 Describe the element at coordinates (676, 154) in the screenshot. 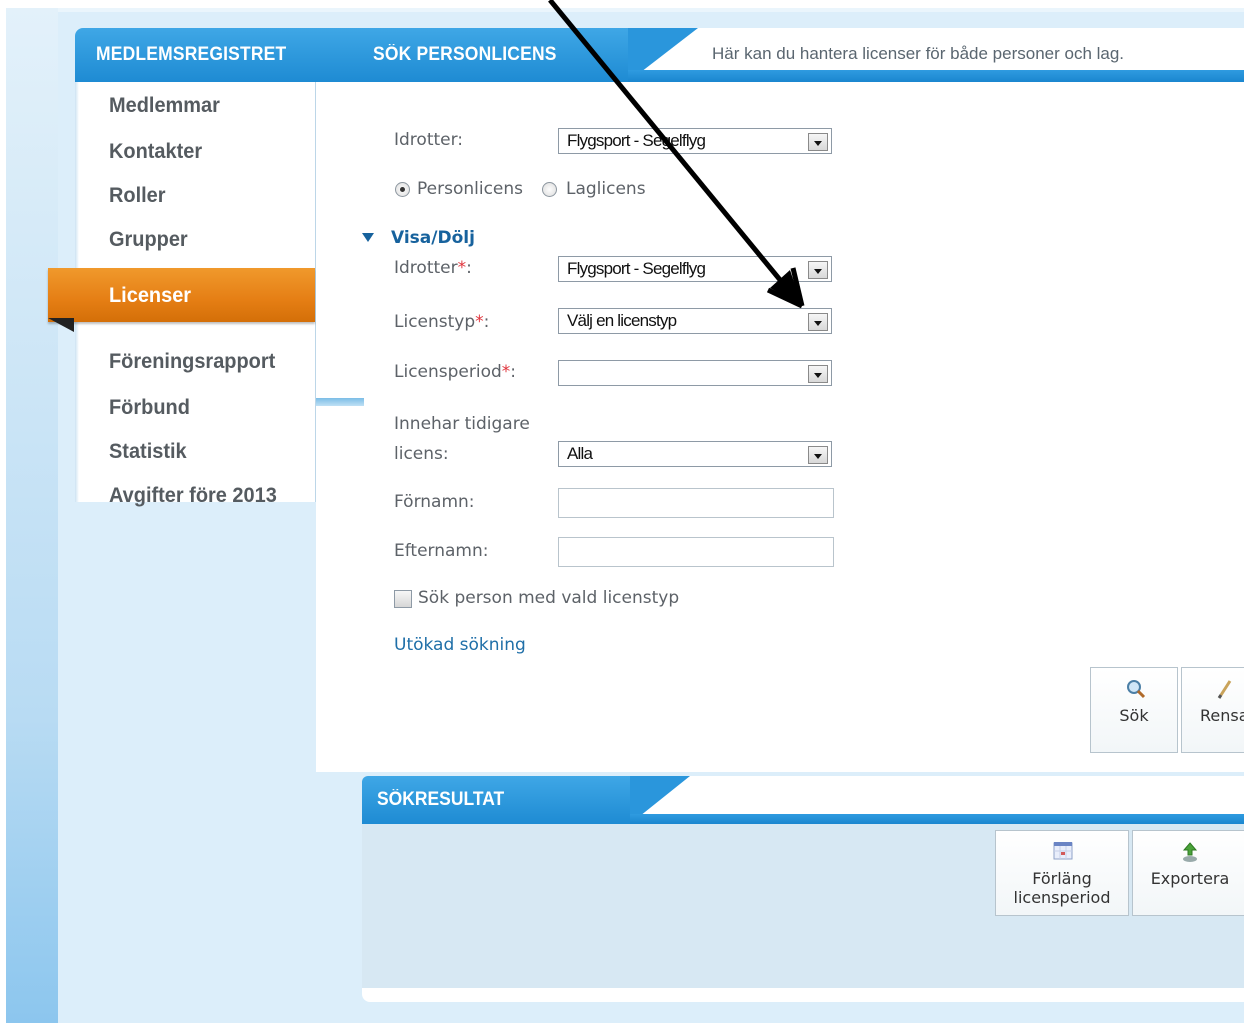

I see `annotation-arrow-icon` at that location.